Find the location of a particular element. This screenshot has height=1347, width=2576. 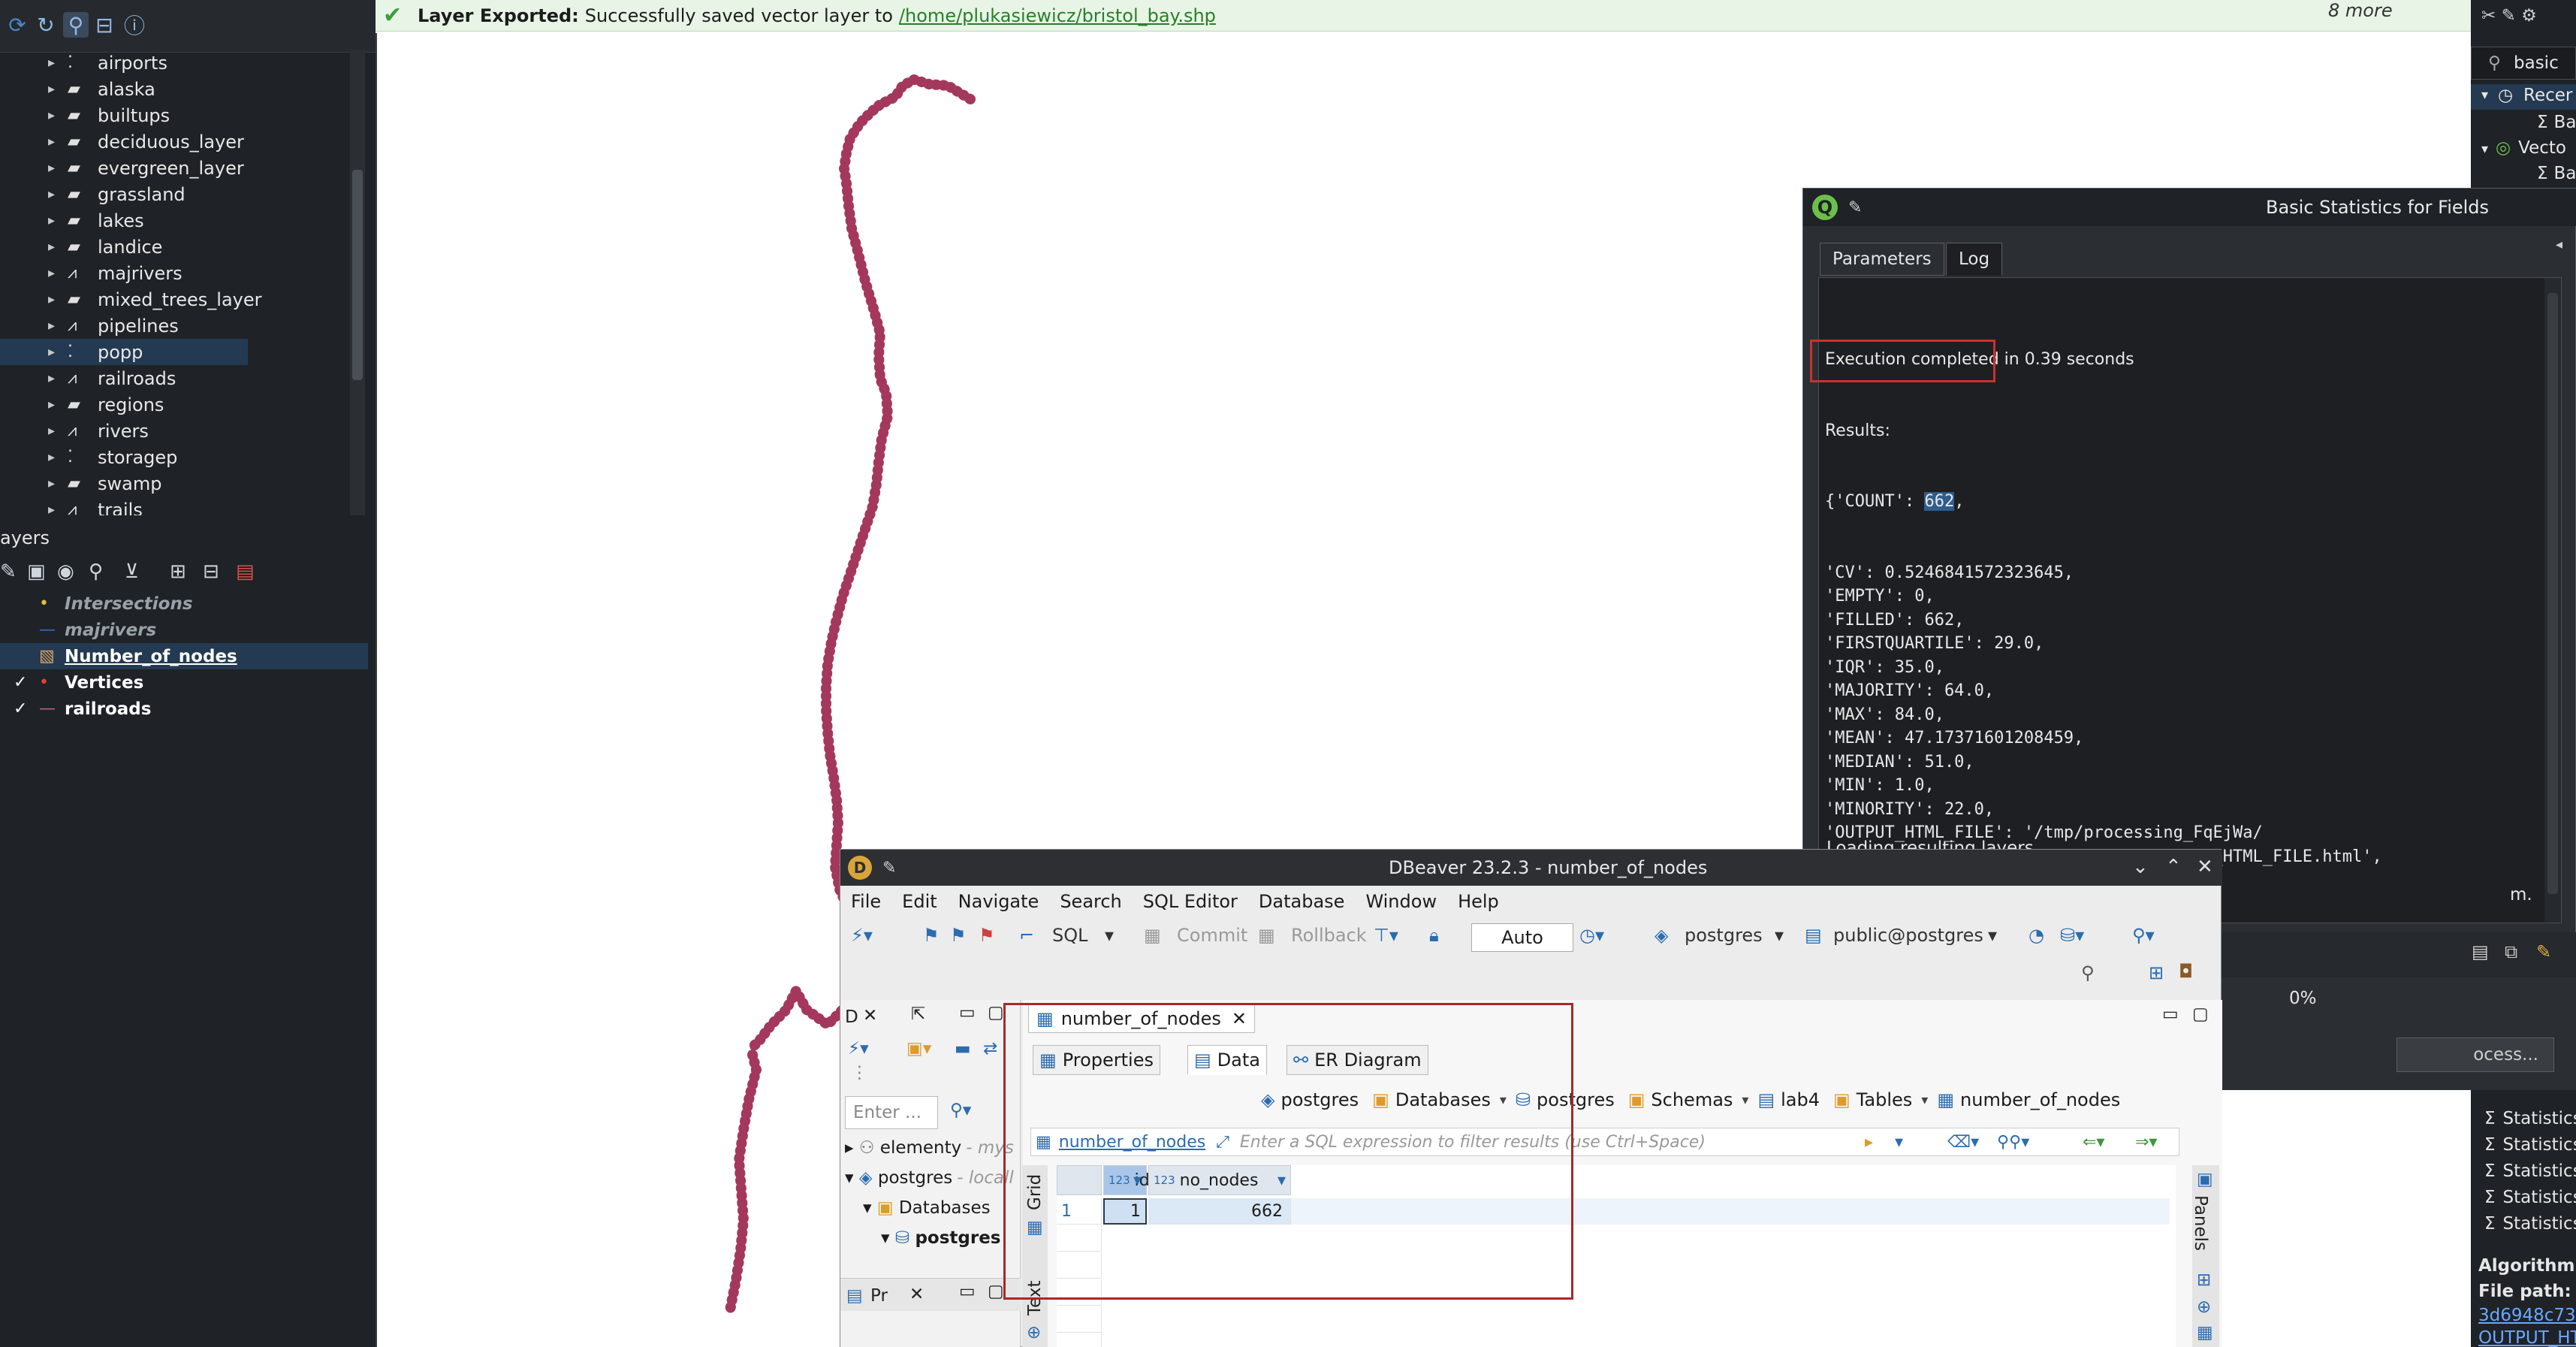

breadcrumb-dropdown-icon: ▾ is located at coordinates (1745, 1100).